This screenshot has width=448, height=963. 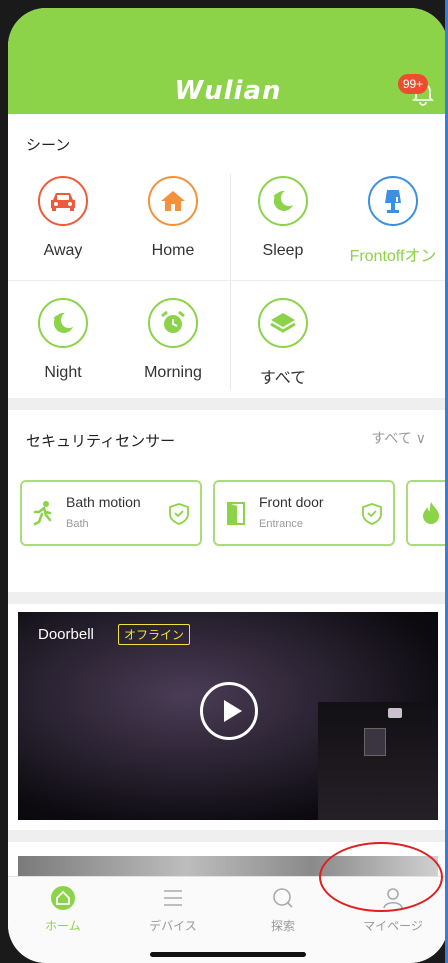 I want to click on sensor-tile: Bath motion Bath, so click(x=111, y=513).